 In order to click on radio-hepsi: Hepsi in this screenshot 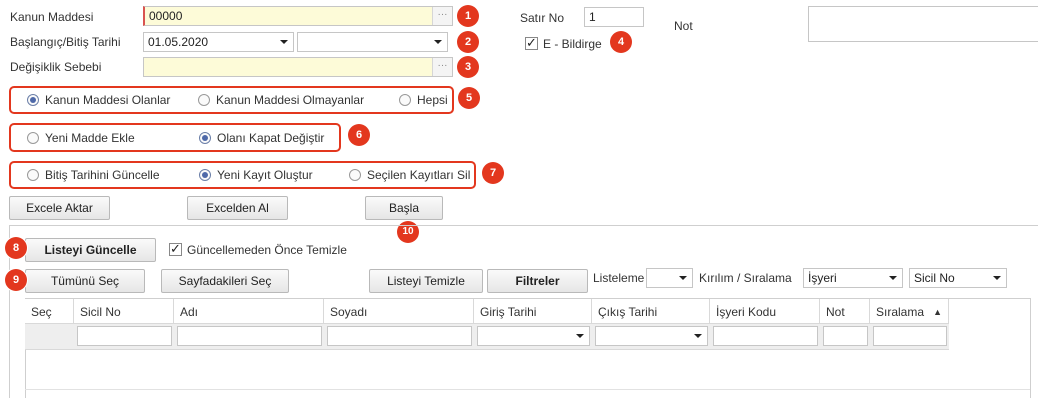, I will do `click(423, 100)`.